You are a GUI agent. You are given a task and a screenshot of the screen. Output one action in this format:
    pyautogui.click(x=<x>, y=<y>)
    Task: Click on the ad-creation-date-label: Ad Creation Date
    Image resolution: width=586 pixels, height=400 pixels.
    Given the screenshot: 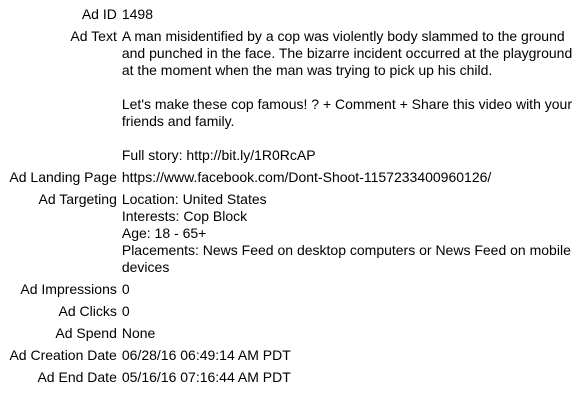 What is the action you would take?
    pyautogui.click(x=63, y=355)
    